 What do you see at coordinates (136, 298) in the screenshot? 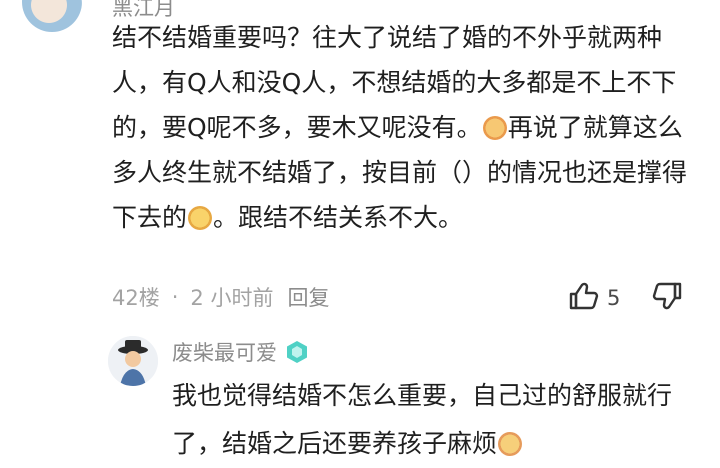
I see `floor-number: 42楼` at bounding box center [136, 298].